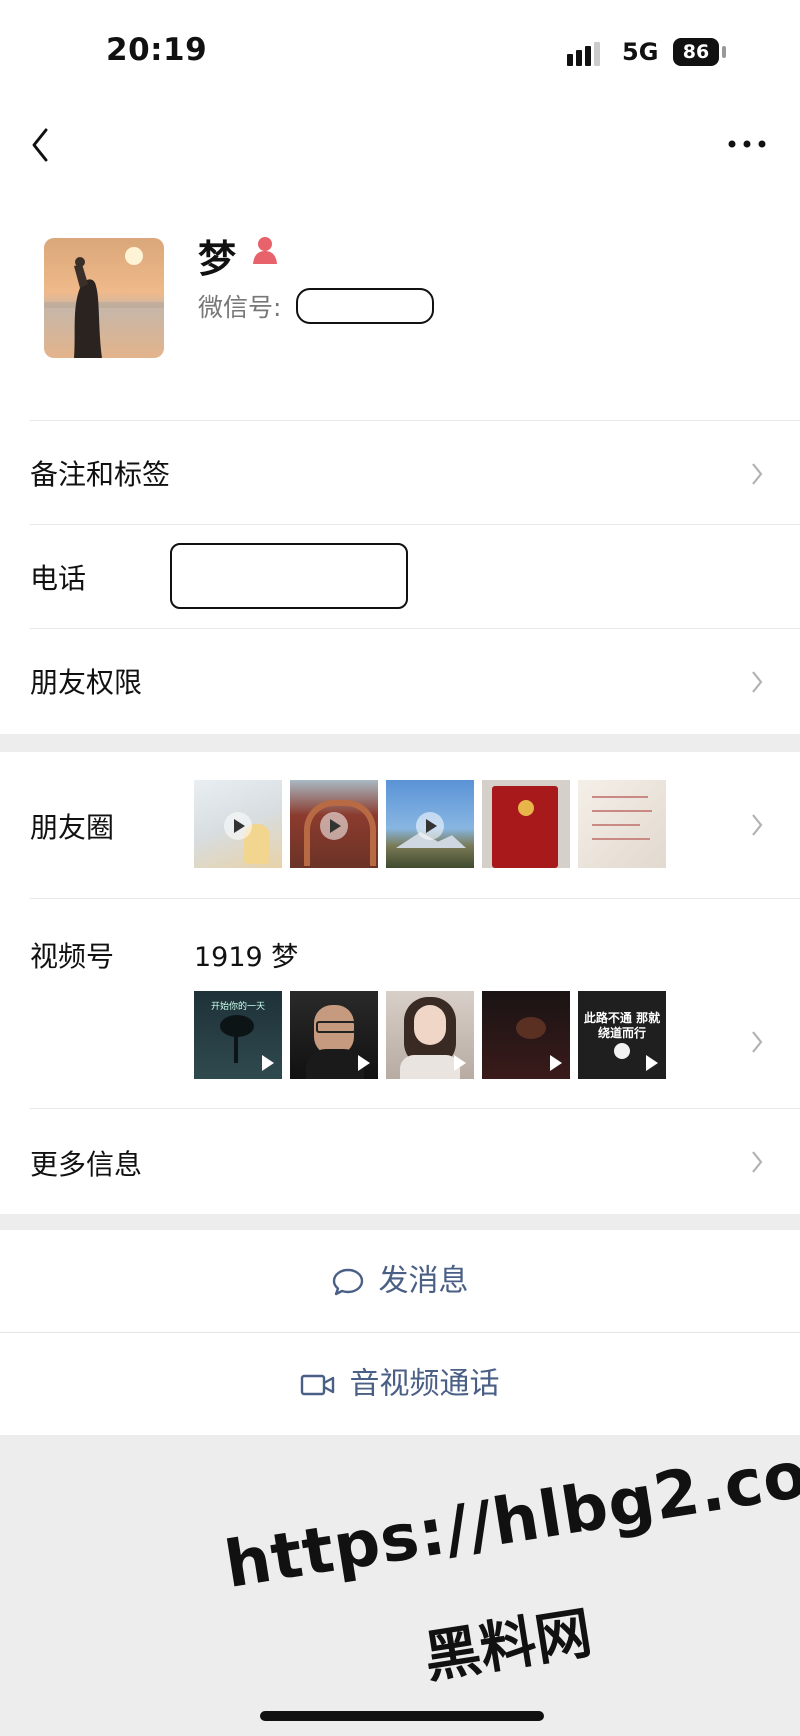  I want to click on moments-row: 朋友圈, so click(415, 825).